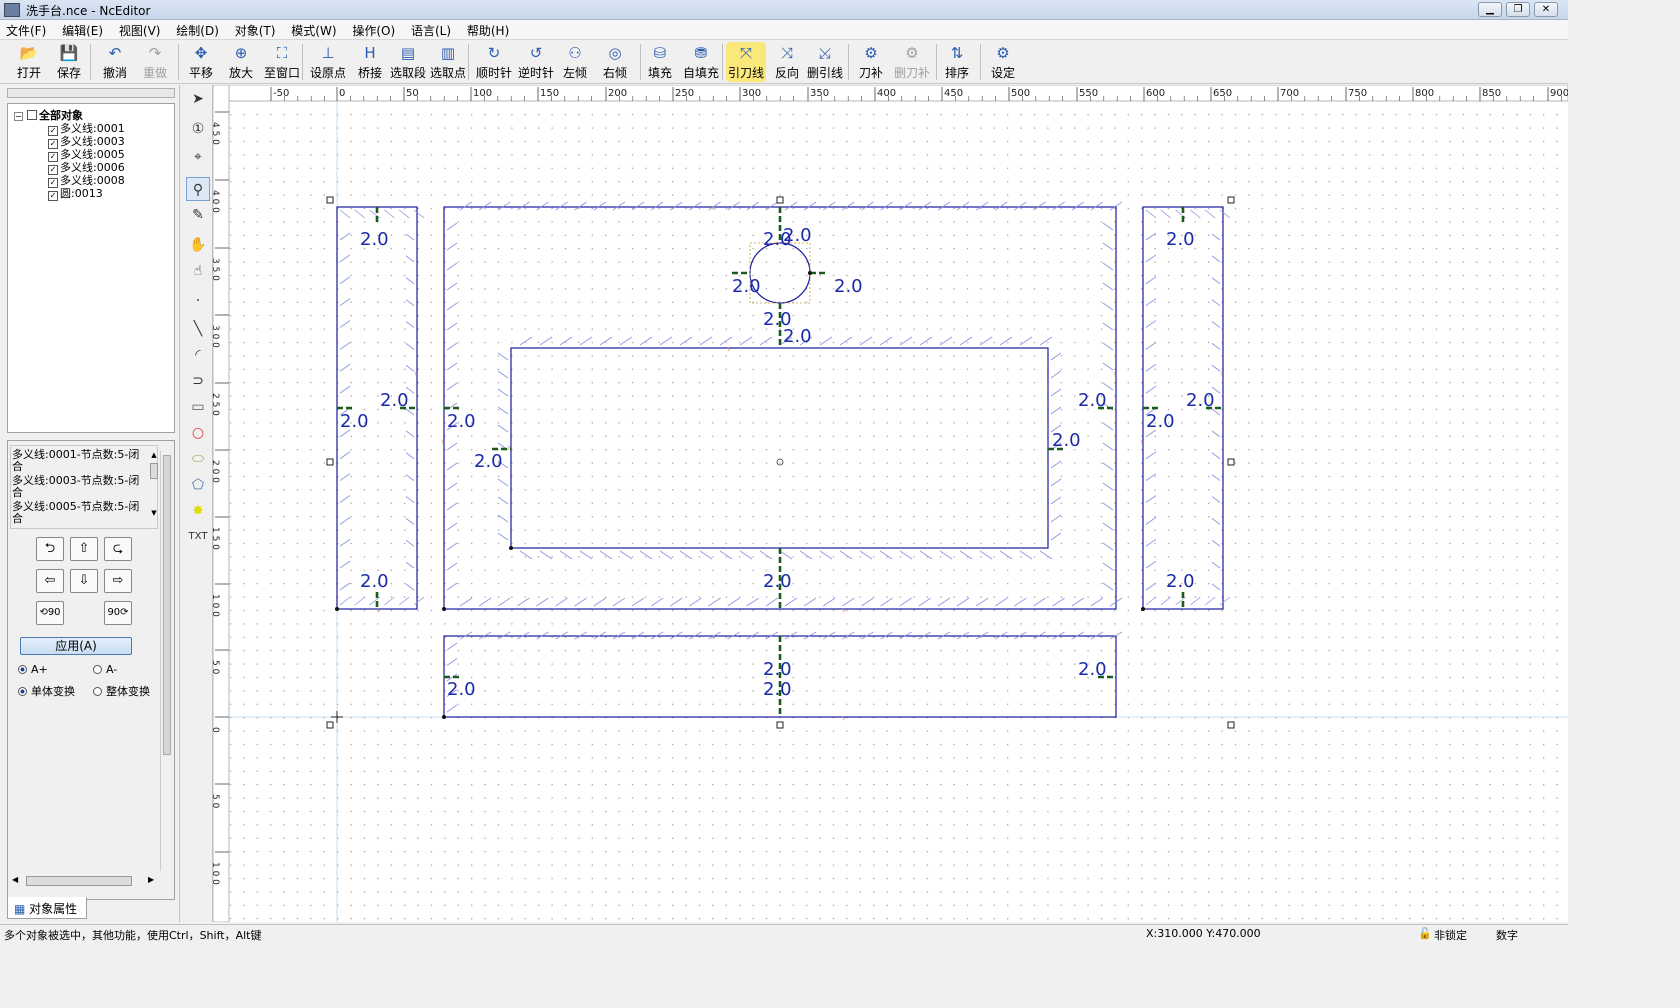  What do you see at coordinates (281, 73) in the screenshot?
I see `toolbar-label: 至窗口` at bounding box center [281, 73].